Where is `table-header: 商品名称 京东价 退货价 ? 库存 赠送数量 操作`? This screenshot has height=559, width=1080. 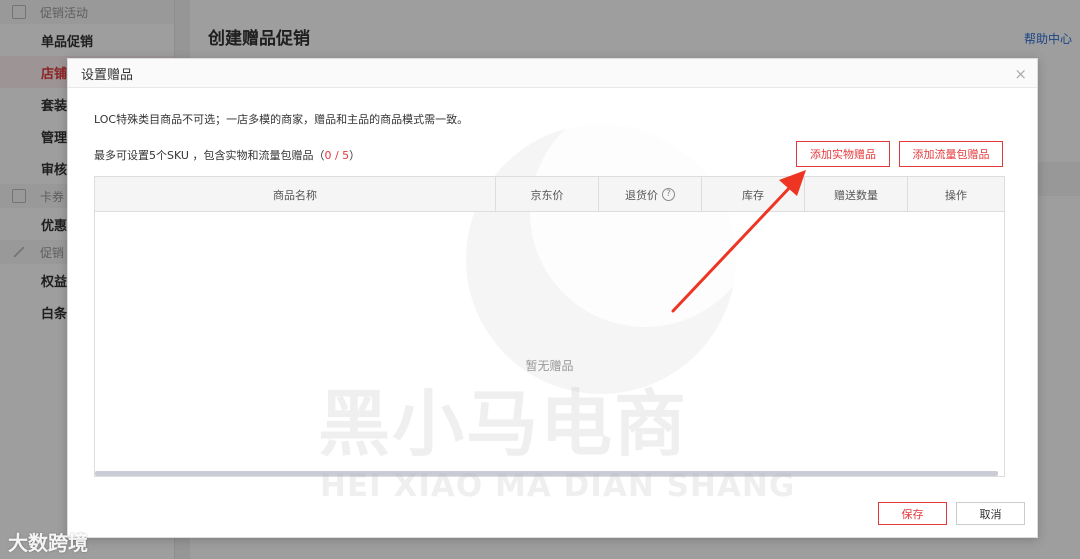
table-header: 商品名称 京东价 退货价 ? 库存 赠送数量 操作 is located at coordinates (549, 194).